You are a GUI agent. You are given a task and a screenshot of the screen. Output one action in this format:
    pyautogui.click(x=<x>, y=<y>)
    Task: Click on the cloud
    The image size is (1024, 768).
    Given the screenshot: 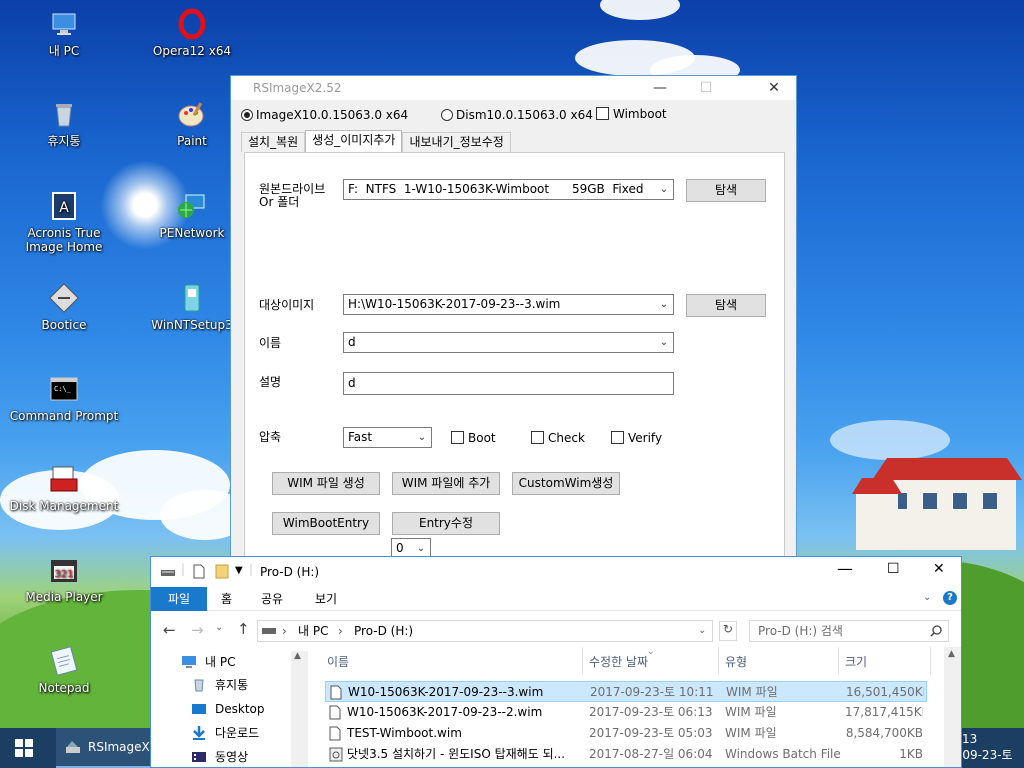 What is the action you would take?
    pyautogui.click(x=640, y=10)
    